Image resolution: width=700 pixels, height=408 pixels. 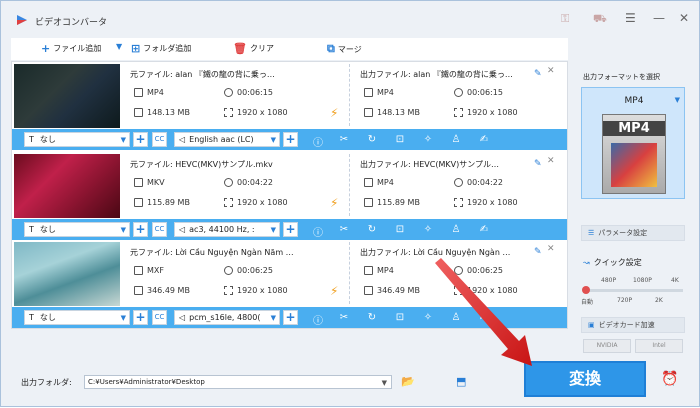 What do you see at coordinates (238, 382) in the screenshot?
I see `output-folder-input: C:¥Users¥Administrator¥Desktop ▼` at bounding box center [238, 382].